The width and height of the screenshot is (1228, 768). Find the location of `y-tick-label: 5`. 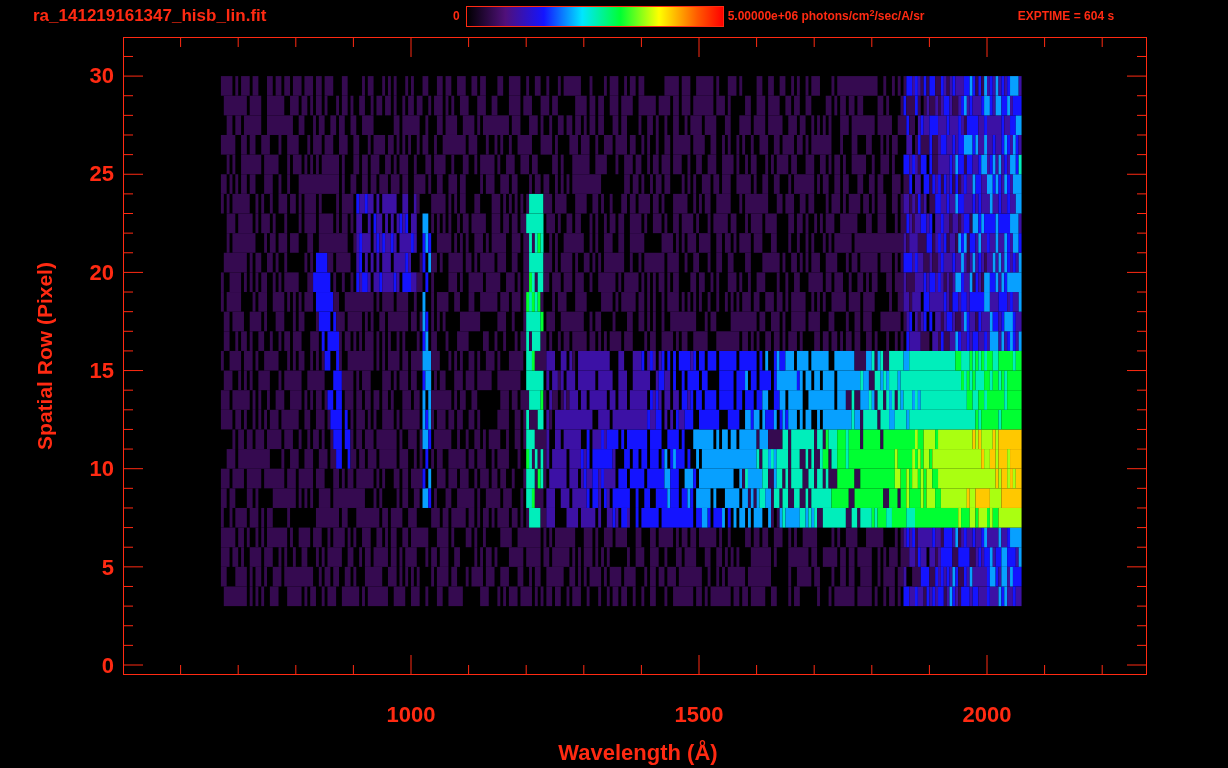

y-tick-label: 5 is located at coordinates (107, 567).